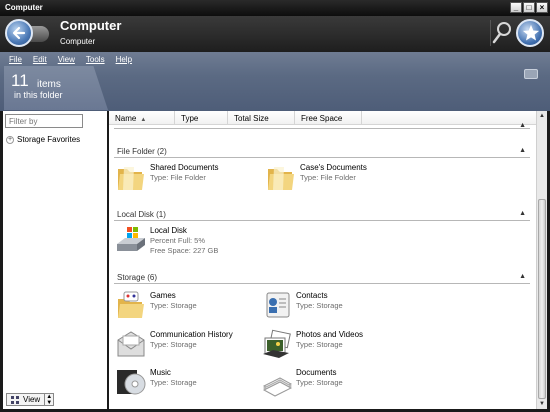 The image size is (550, 412). What do you see at coordinates (78, 41) in the screenshot?
I see `location-subtitle: Computer` at bounding box center [78, 41].